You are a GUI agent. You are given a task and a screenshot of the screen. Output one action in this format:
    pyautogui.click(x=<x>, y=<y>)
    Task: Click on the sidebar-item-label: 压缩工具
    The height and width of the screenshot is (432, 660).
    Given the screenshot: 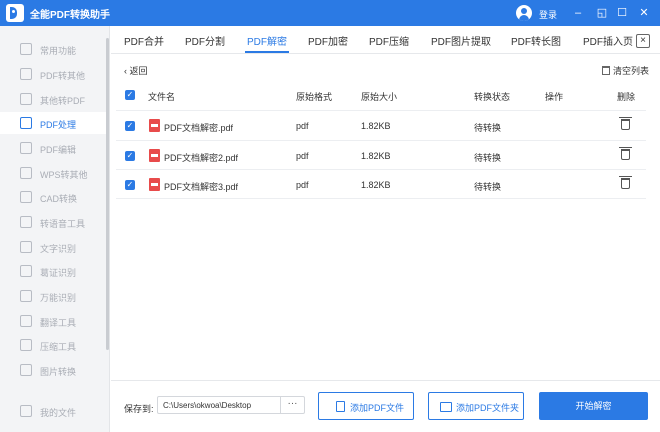 What is the action you would take?
    pyautogui.click(x=58, y=347)
    